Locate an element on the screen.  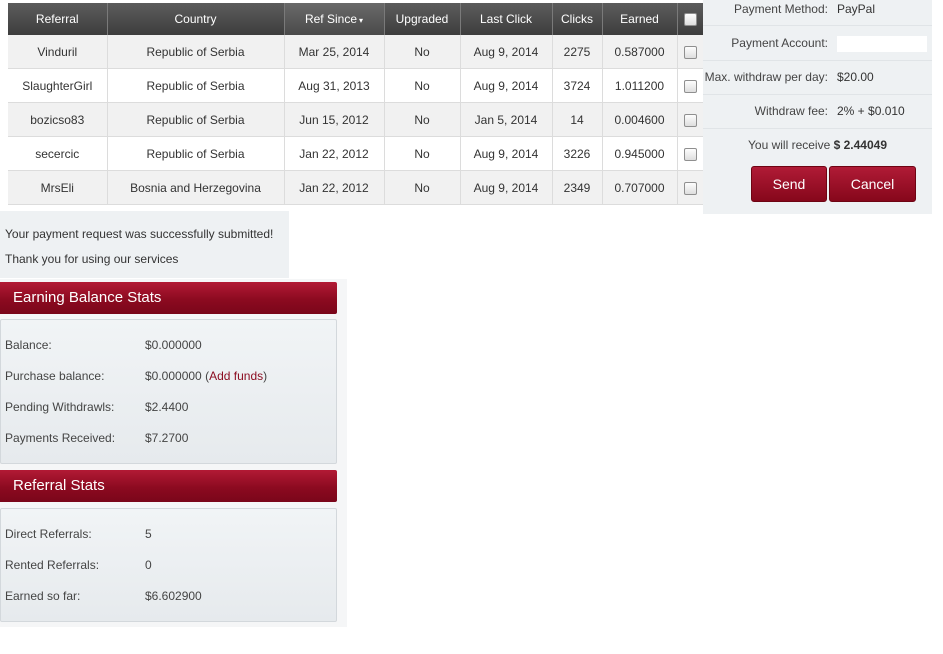
cell-earned: 0.587000 is located at coordinates (640, 52).